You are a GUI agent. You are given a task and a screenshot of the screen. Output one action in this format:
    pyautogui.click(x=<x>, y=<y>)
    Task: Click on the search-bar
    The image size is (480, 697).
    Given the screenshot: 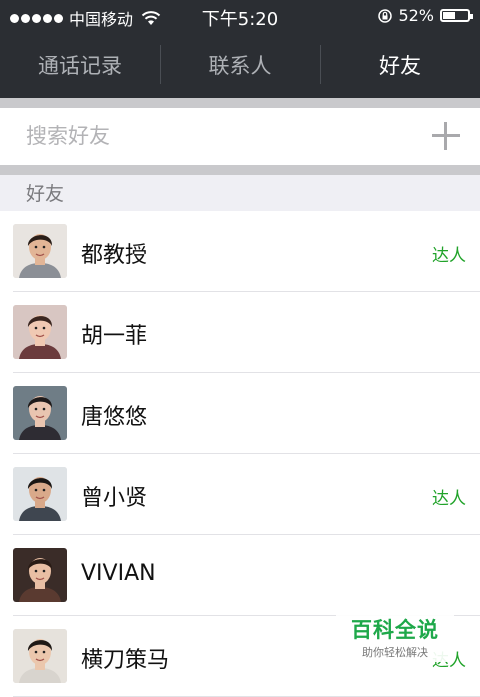 What is the action you would take?
    pyautogui.click(x=240, y=136)
    